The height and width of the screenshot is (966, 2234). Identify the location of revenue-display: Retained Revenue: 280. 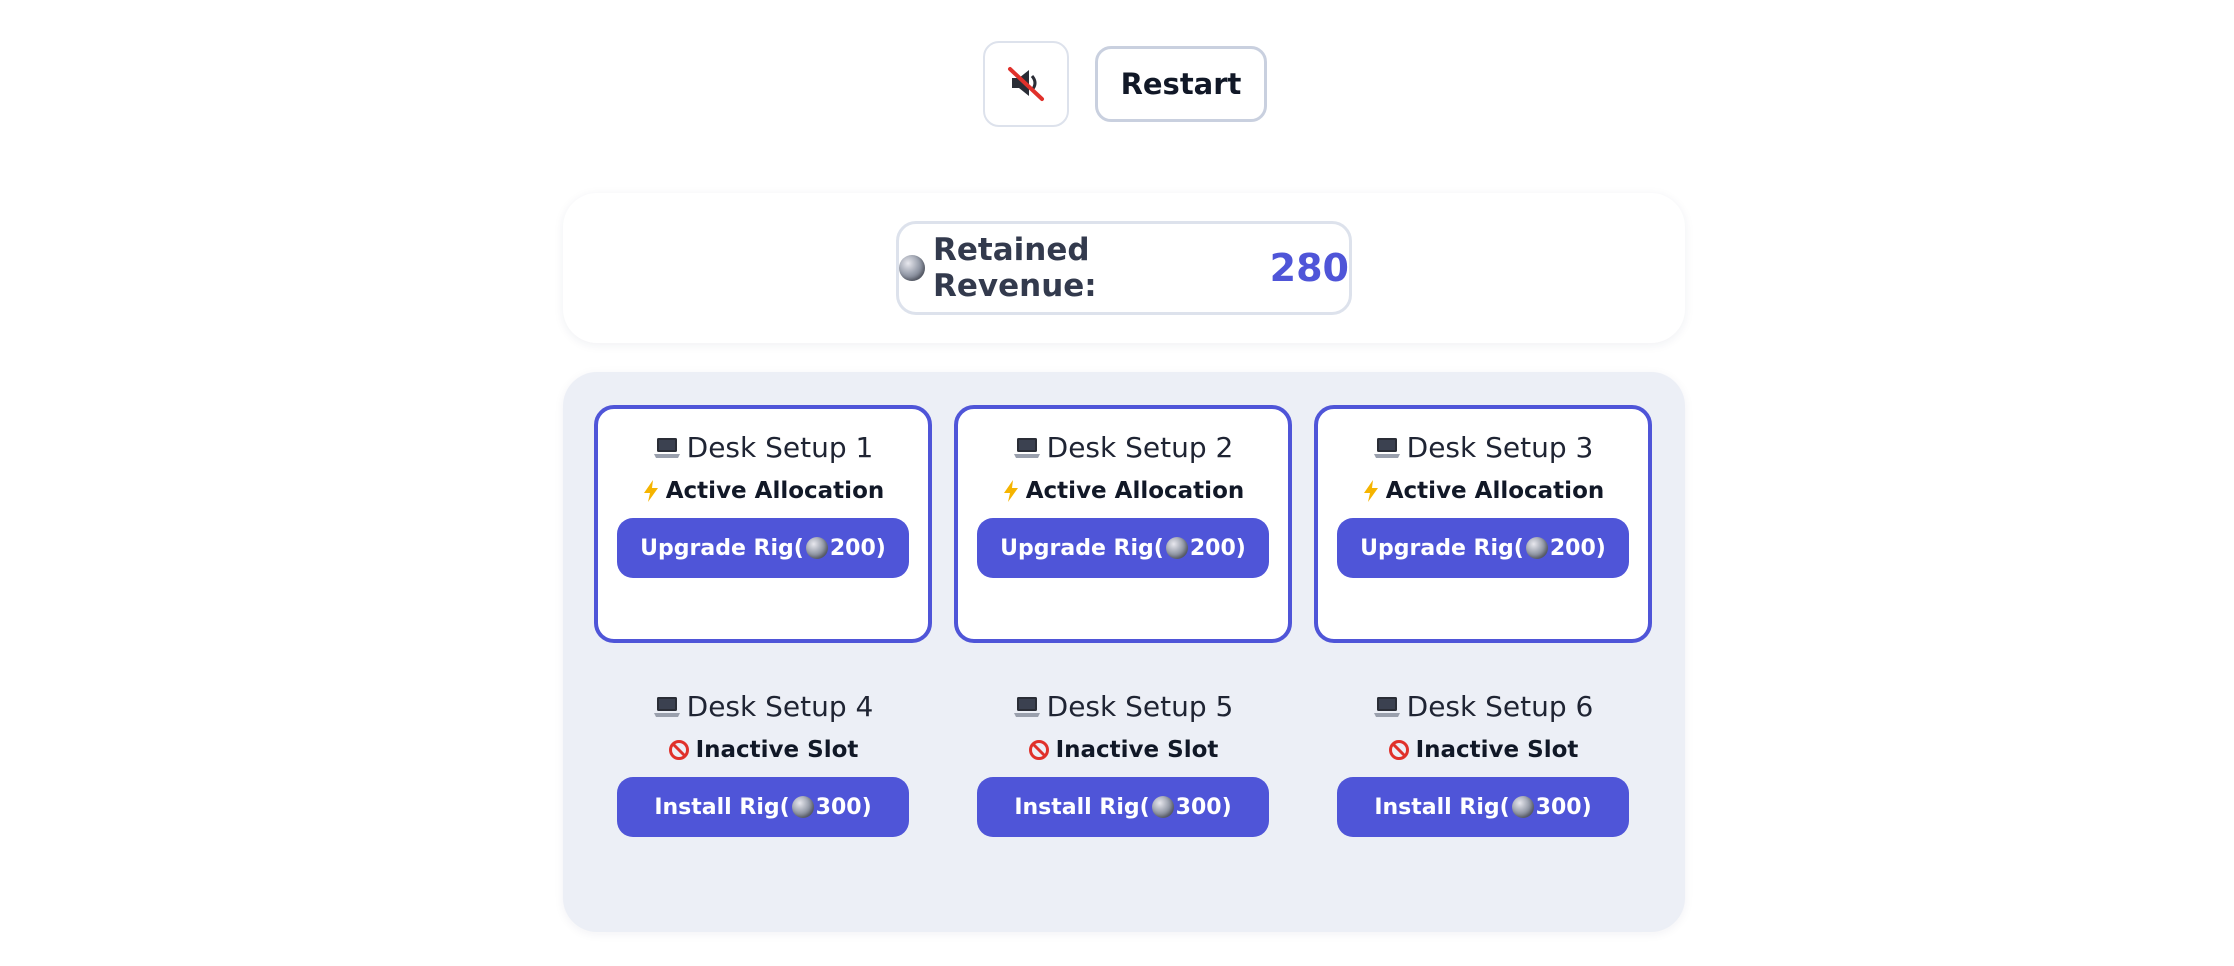
(1124, 268).